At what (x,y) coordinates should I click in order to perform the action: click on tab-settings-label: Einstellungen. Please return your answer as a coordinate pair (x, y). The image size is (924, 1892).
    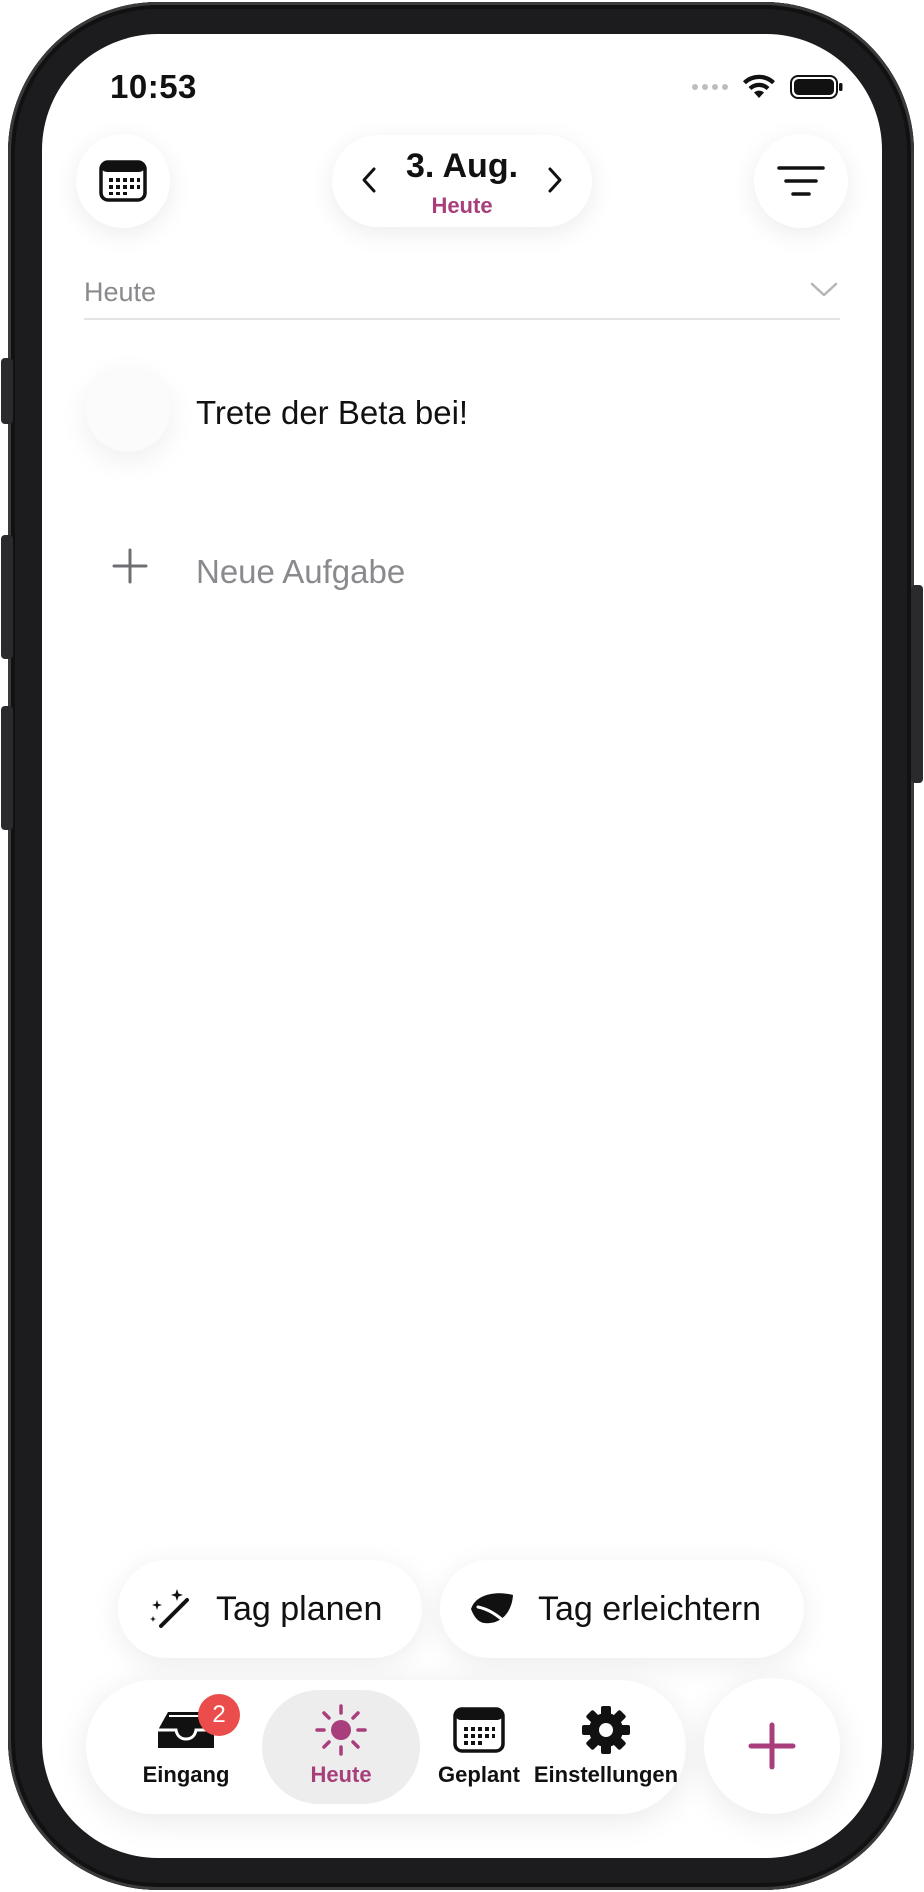
    Looking at the image, I should click on (606, 1774).